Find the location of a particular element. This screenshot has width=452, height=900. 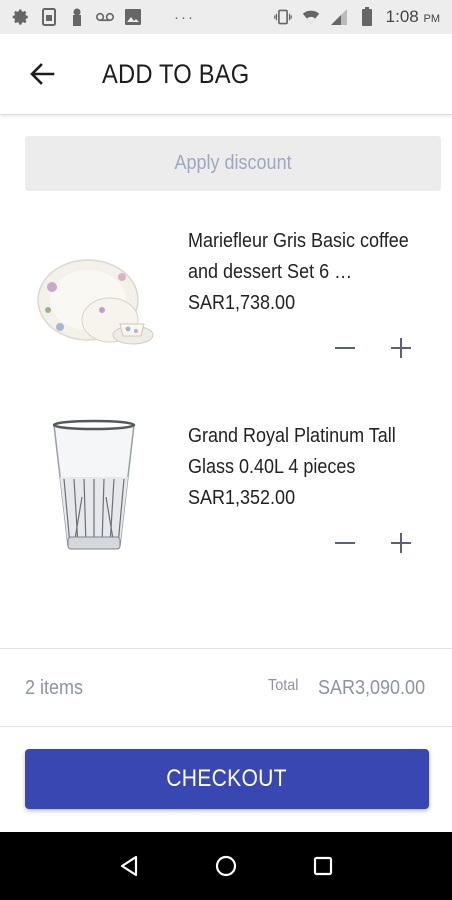

more-dots-icon: ··· is located at coordinates (184, 17).